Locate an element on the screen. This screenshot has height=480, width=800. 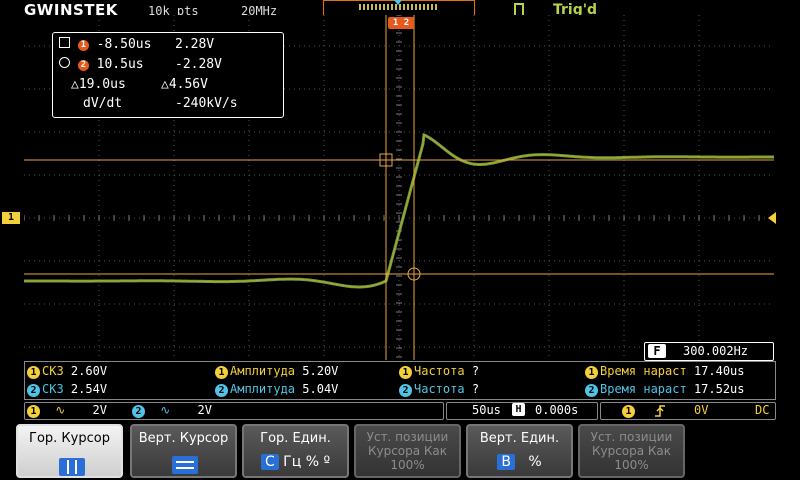
other-unit-options: Гц % º is located at coordinates (307, 462).